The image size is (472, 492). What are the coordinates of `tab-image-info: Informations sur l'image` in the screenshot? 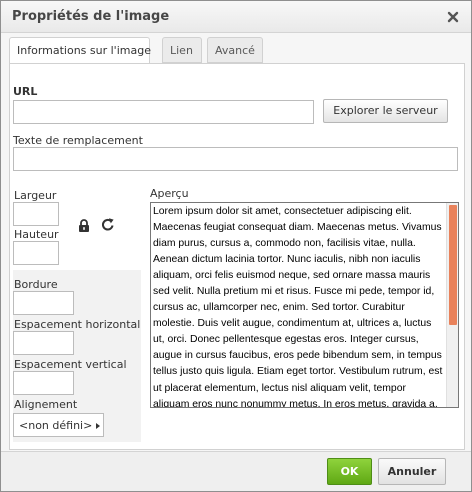 It's located at (80, 50).